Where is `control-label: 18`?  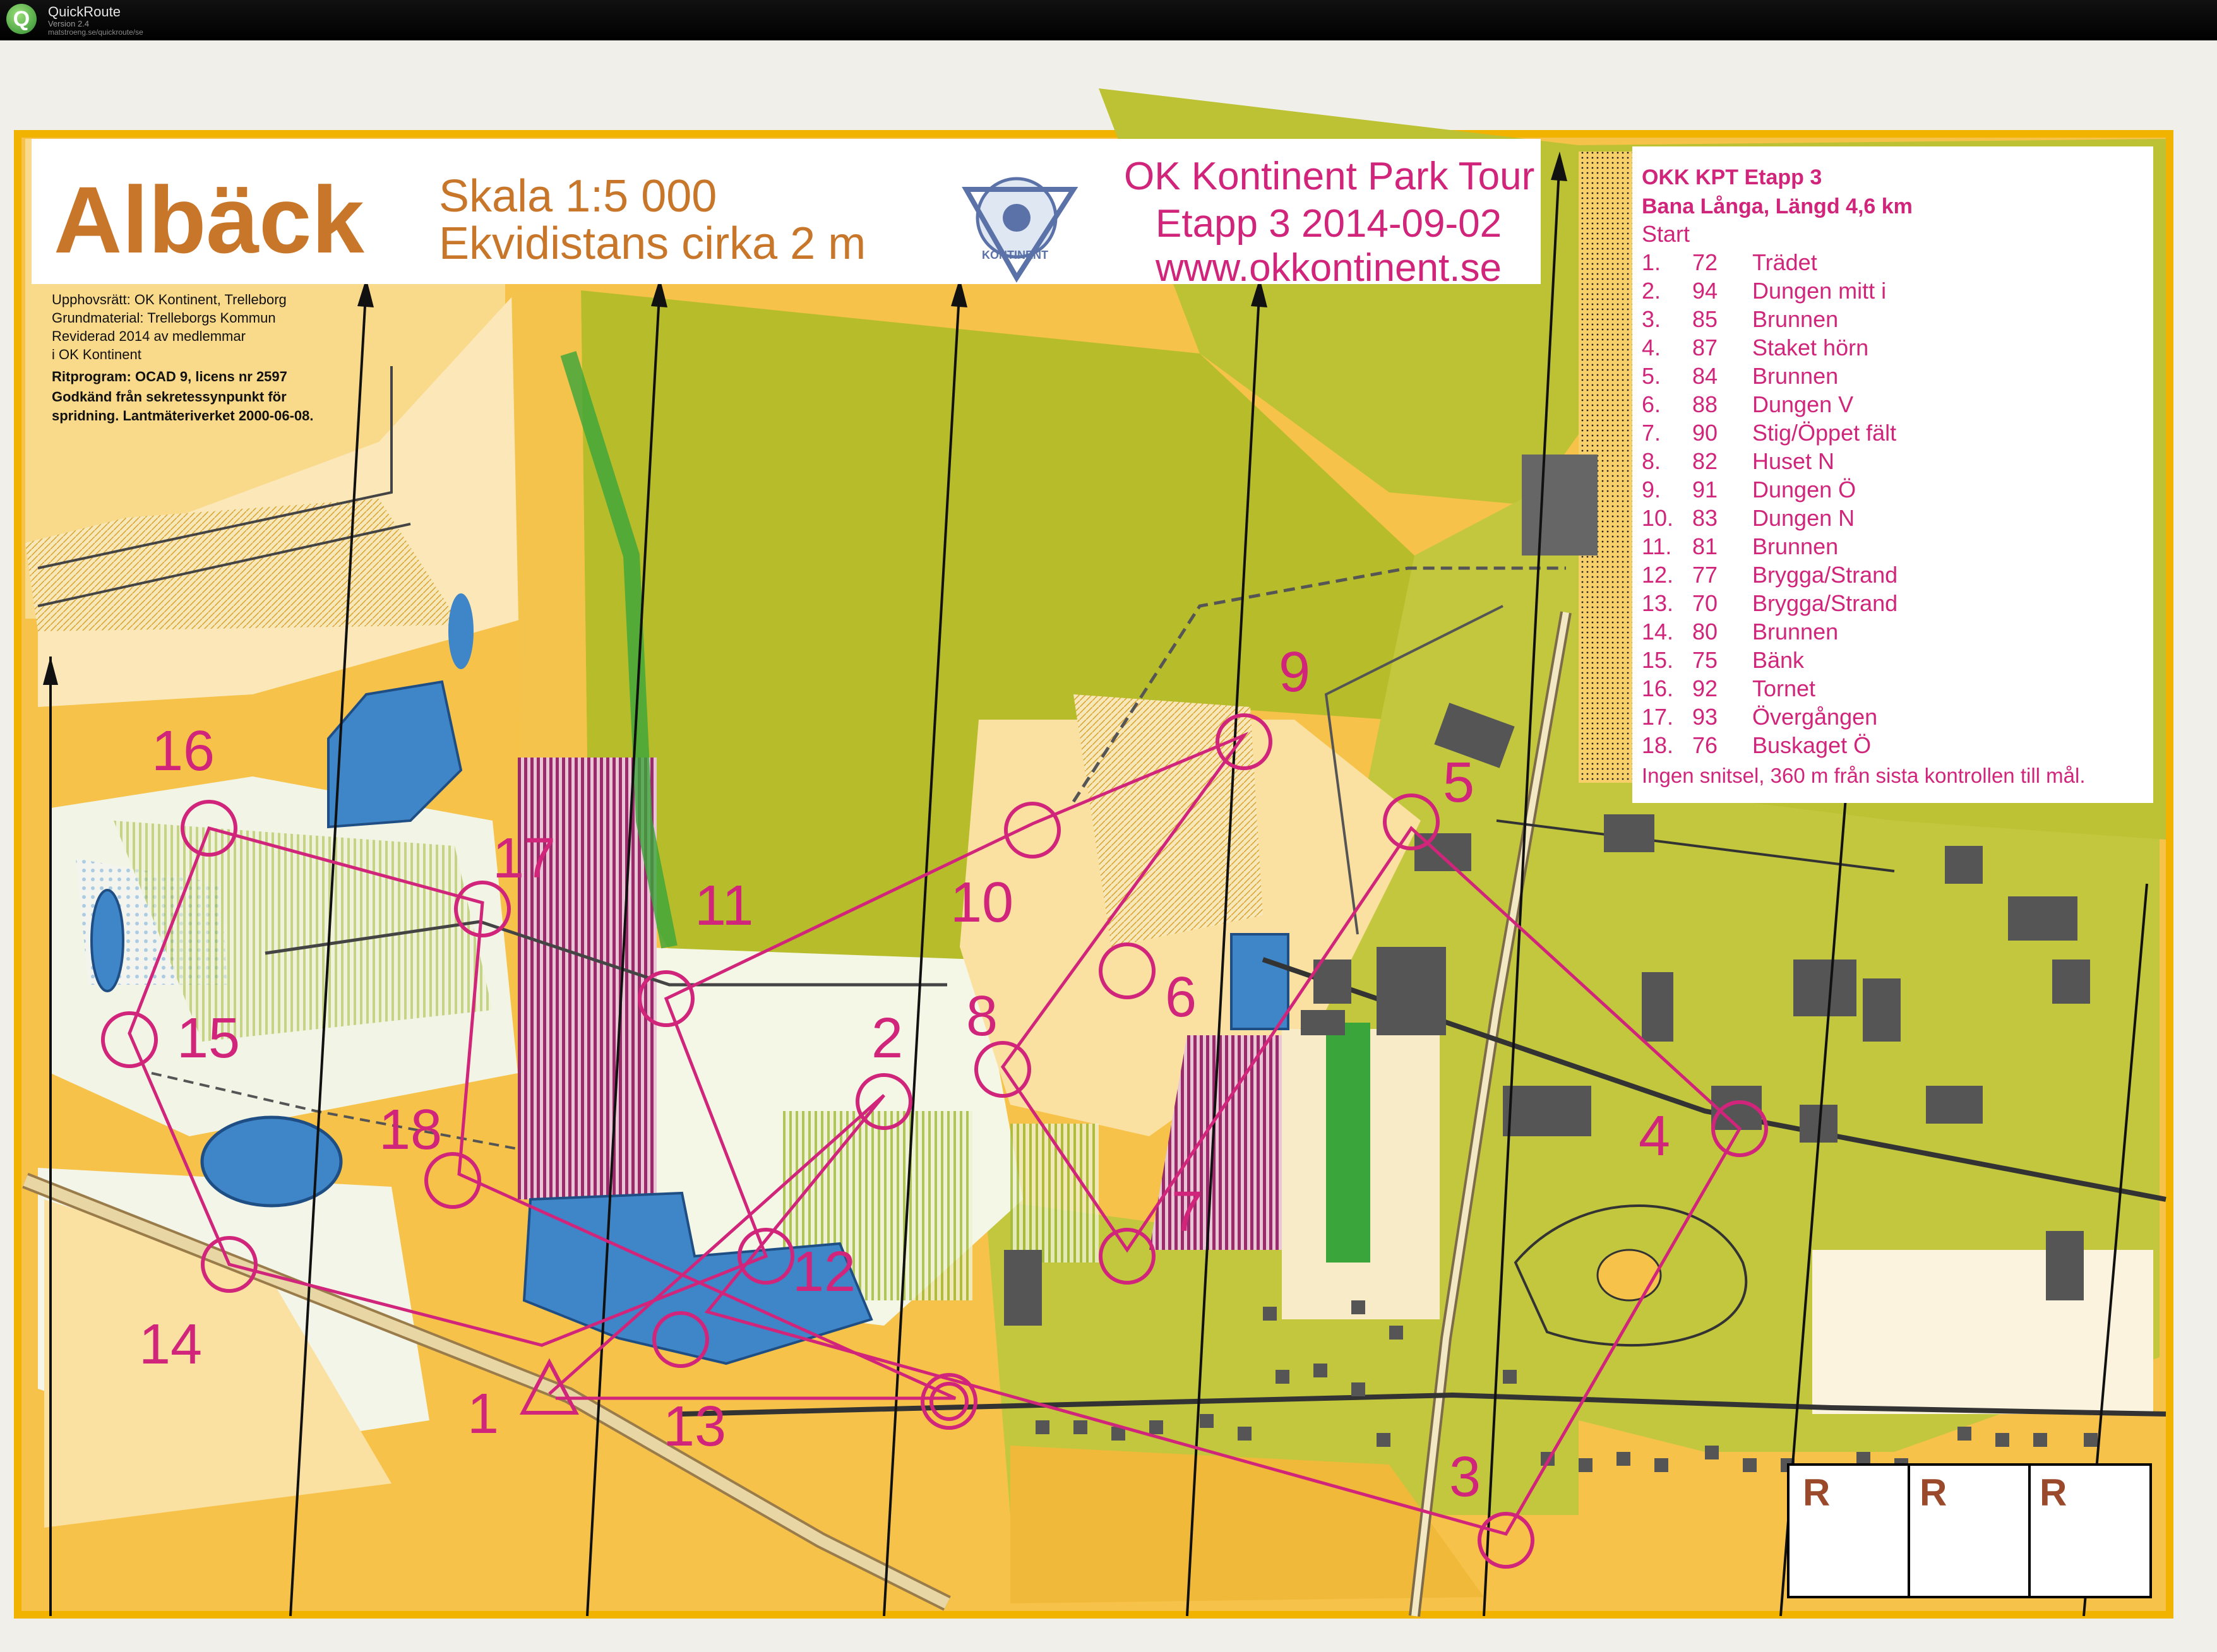
control-label: 18 is located at coordinates (410, 1130).